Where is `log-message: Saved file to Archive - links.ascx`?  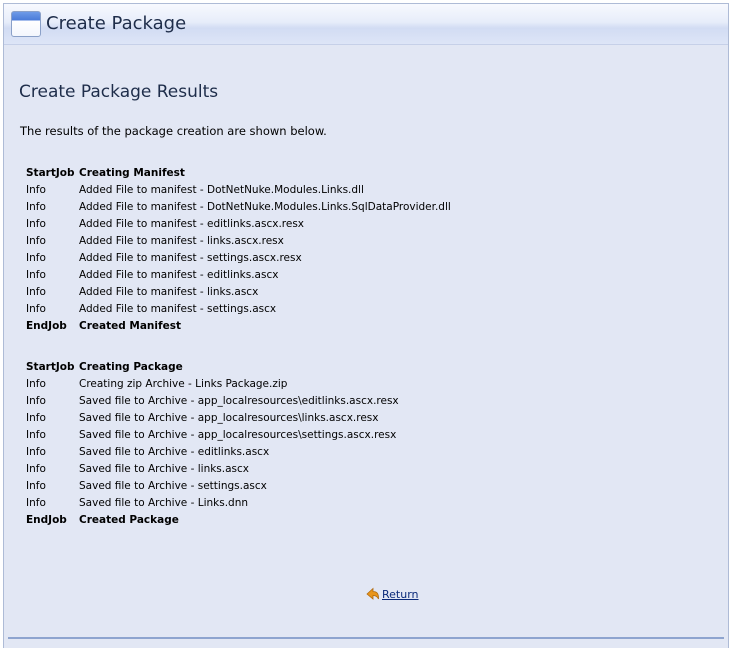
log-message: Saved file to Archive - links.ascx is located at coordinates (164, 469).